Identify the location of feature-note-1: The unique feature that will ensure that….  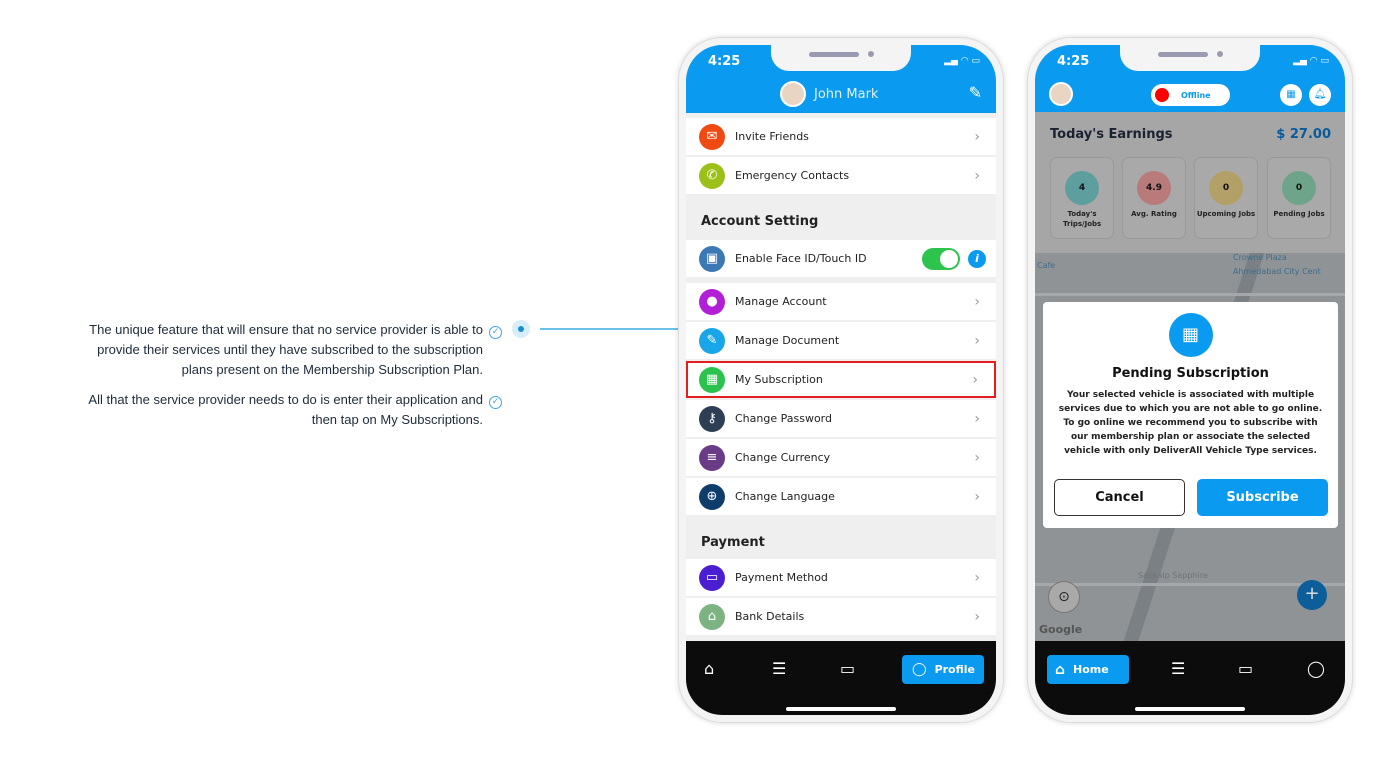
(286, 350).